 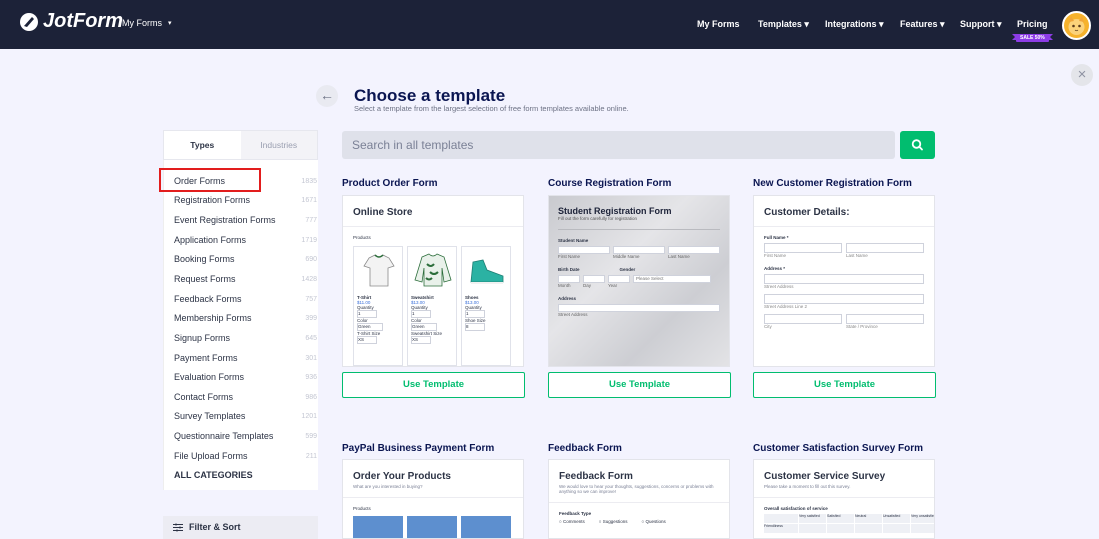 I want to click on middle-name-input, so click(x=639, y=250).